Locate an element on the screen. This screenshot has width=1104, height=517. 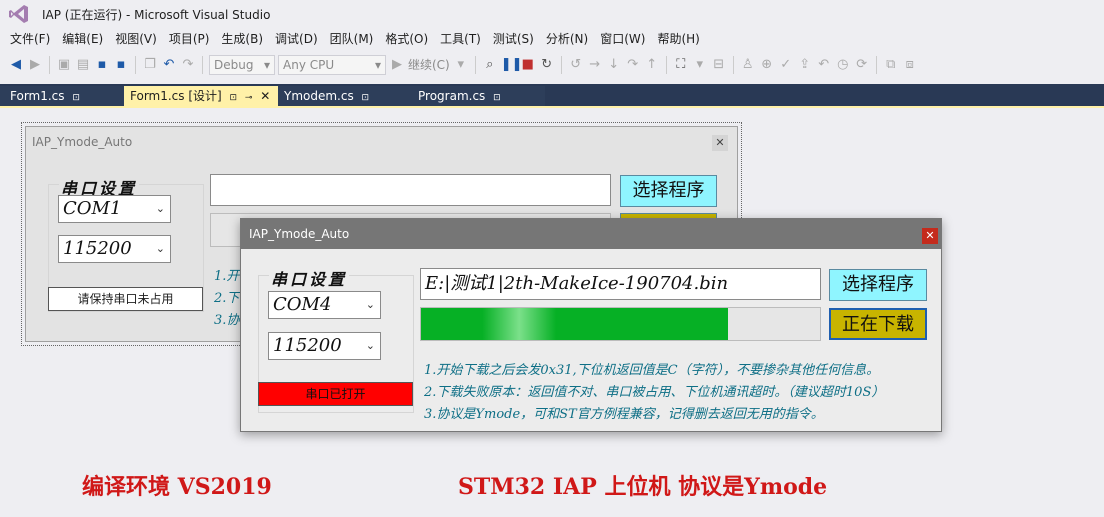
tab-ymodem: Ymodem.cs ⊡ is located at coordinates (344, 96).